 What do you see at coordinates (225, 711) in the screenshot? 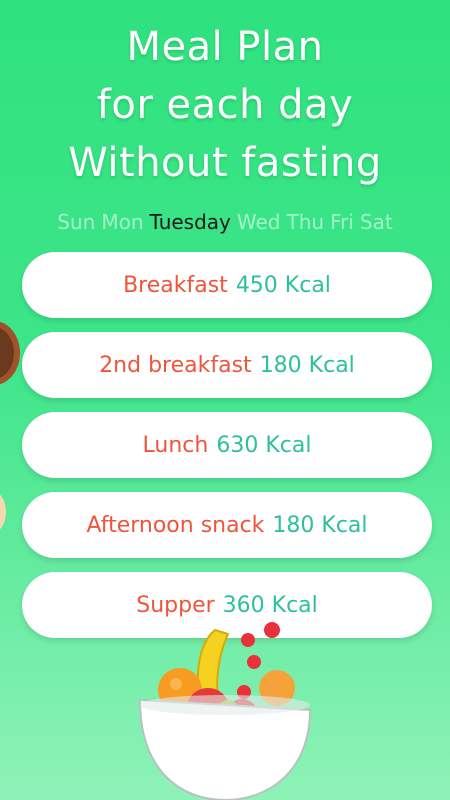
I see `fruit-bowl-icon` at bounding box center [225, 711].